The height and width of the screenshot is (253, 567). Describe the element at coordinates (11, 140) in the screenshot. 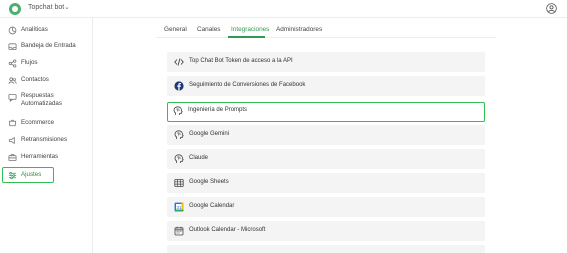

I see `broadcast-icon` at that location.